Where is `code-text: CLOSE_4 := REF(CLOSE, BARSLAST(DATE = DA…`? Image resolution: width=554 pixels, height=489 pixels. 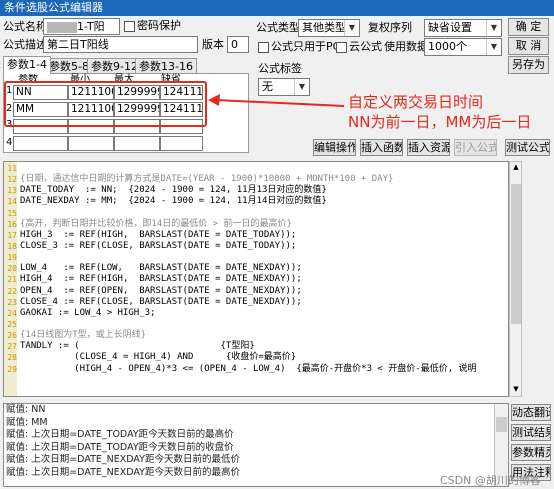
code-text: CLOSE_4 := REF(CLOSE, BARSLAST(DATE = DA… is located at coordinates (161, 301).